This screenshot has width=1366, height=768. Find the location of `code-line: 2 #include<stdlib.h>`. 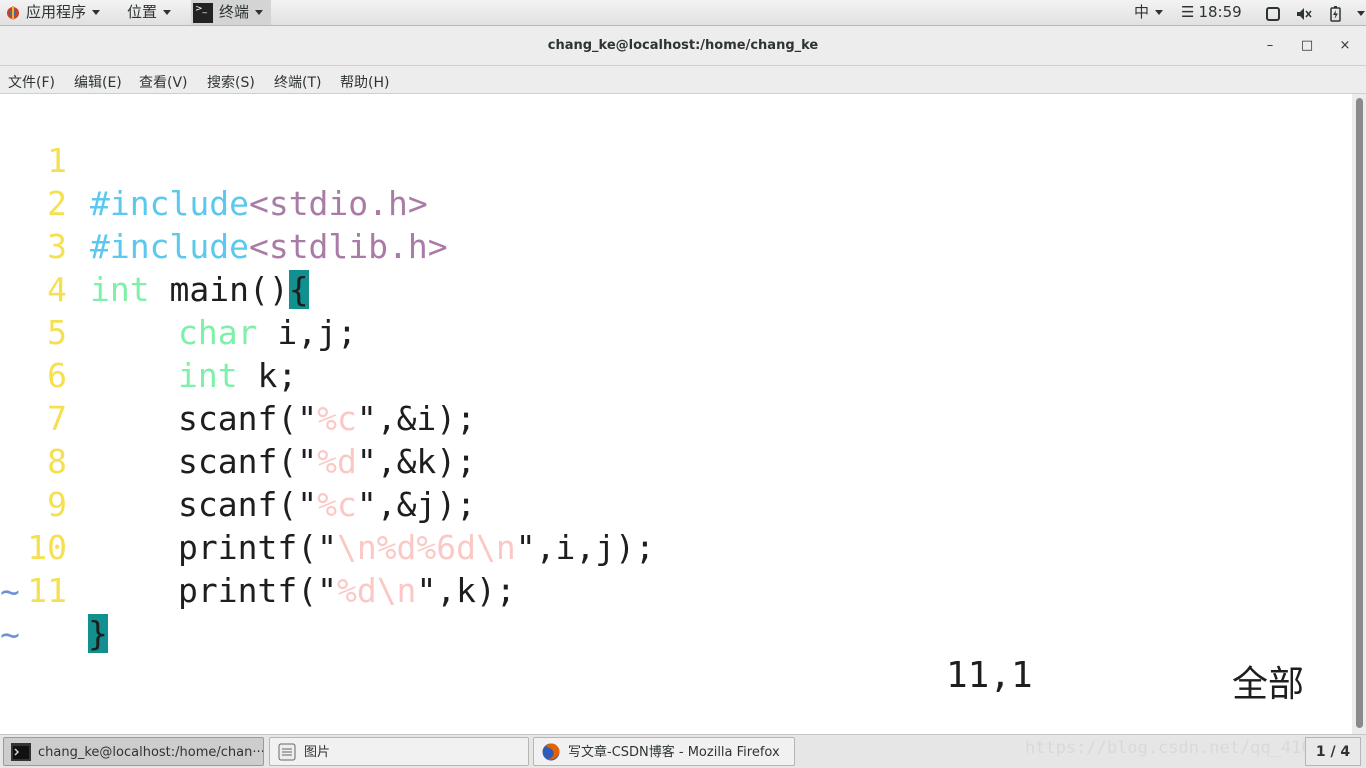

code-line: 2 #include<stdlib.h> is located at coordinates (224, 202).